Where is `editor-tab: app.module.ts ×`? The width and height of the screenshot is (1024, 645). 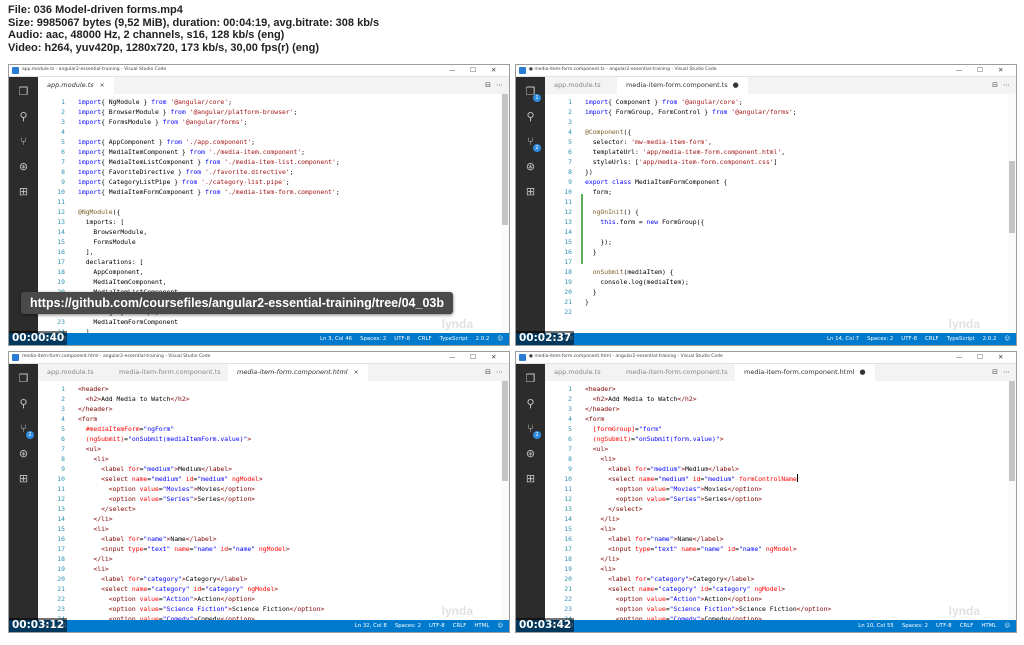
editor-tab: app.module.ts × is located at coordinates (76, 85).